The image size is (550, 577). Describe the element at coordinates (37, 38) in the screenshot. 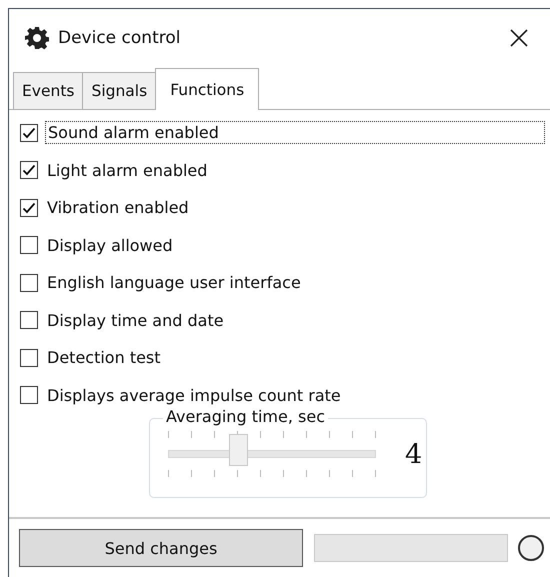

I see `gear-icon` at that location.